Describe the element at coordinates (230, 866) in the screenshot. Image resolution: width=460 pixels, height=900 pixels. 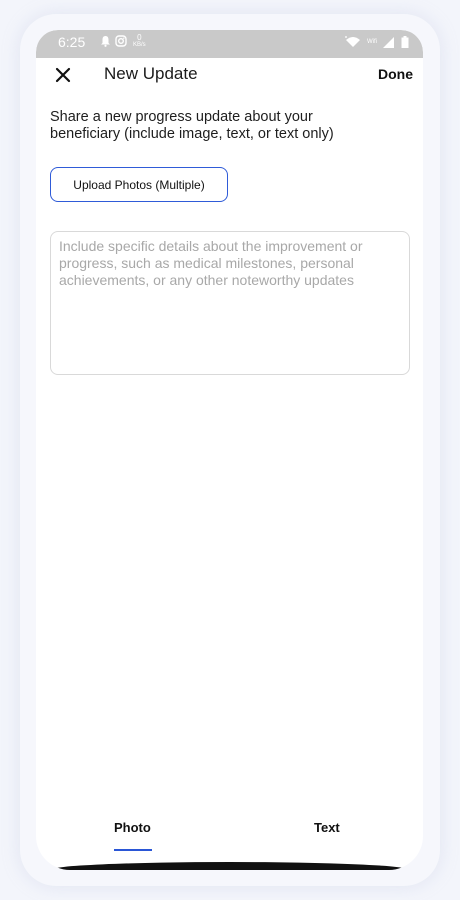
I see `bottom-navigation-bar` at that location.